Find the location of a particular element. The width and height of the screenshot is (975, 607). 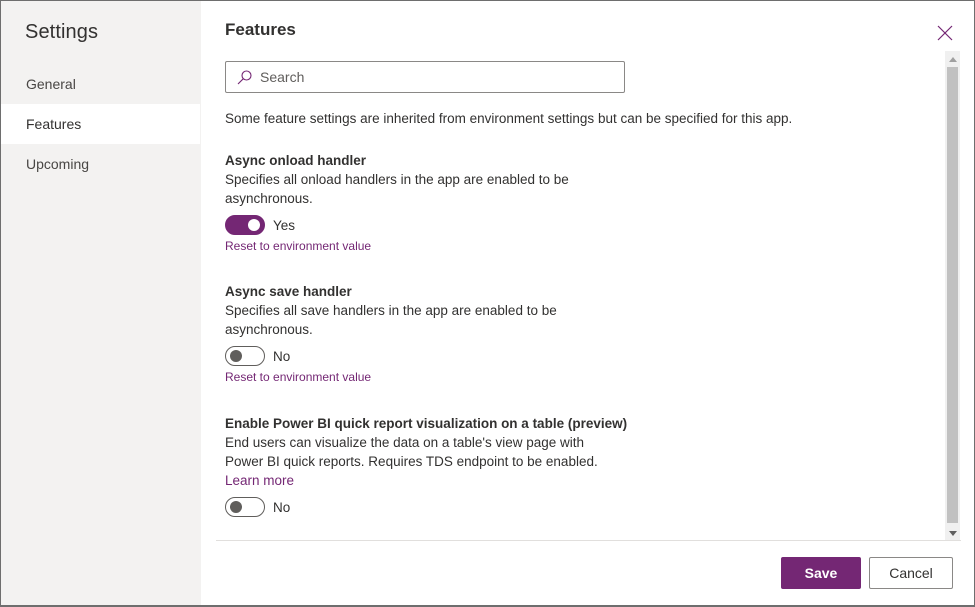

learn-more-link: Learn more is located at coordinates (259, 480).